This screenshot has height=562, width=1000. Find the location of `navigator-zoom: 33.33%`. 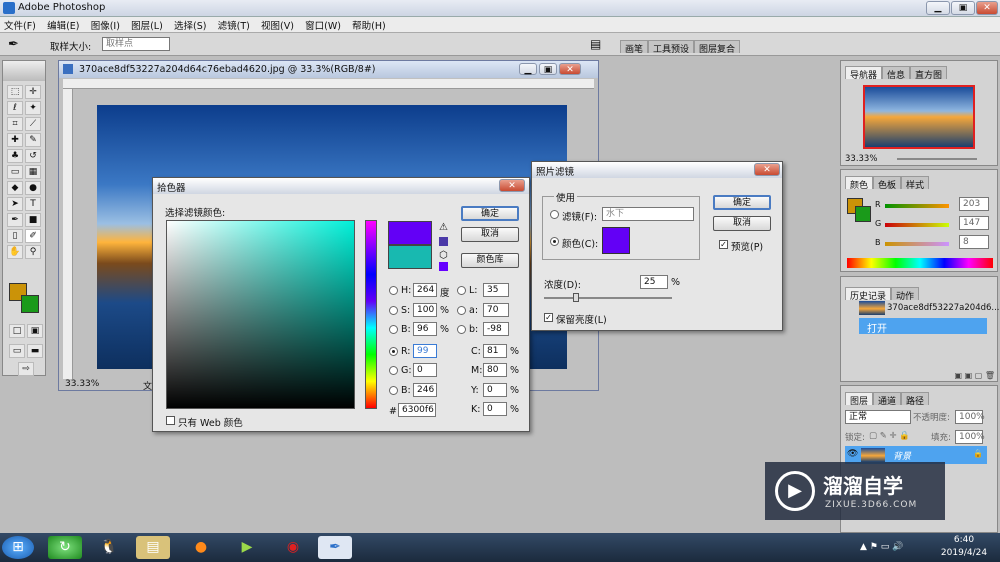

navigator-zoom: 33.33% is located at coordinates (861, 159).